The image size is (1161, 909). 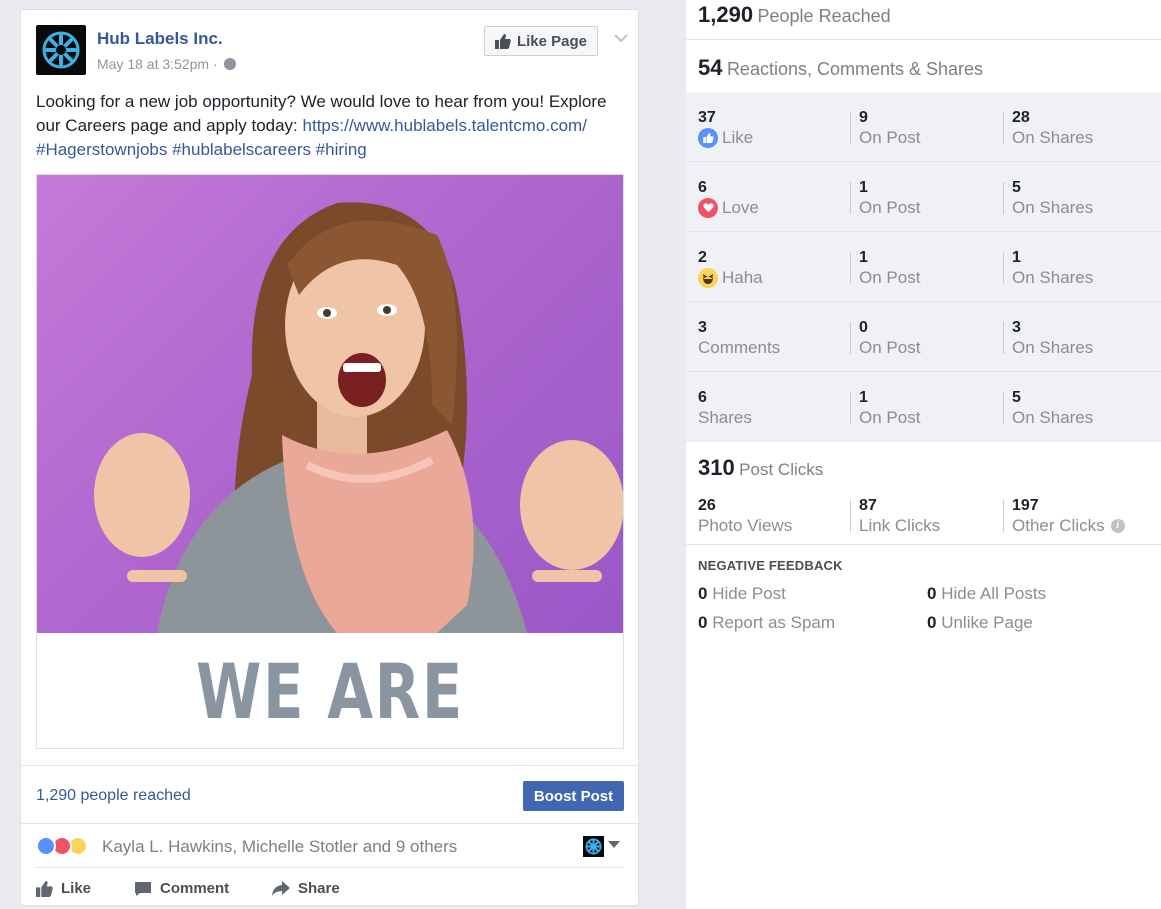 I want to click on reach-bar: 1,290 people reached Boost Post, so click(x=329, y=794).